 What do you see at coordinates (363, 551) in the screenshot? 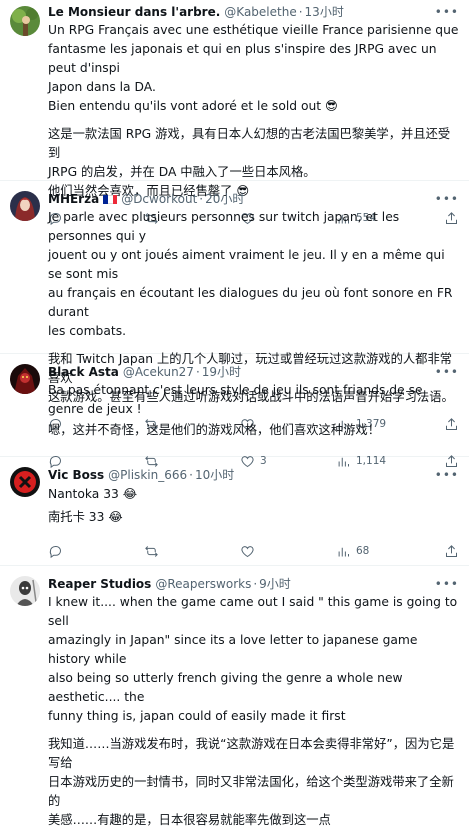
I see `views-count: 68` at bounding box center [363, 551].